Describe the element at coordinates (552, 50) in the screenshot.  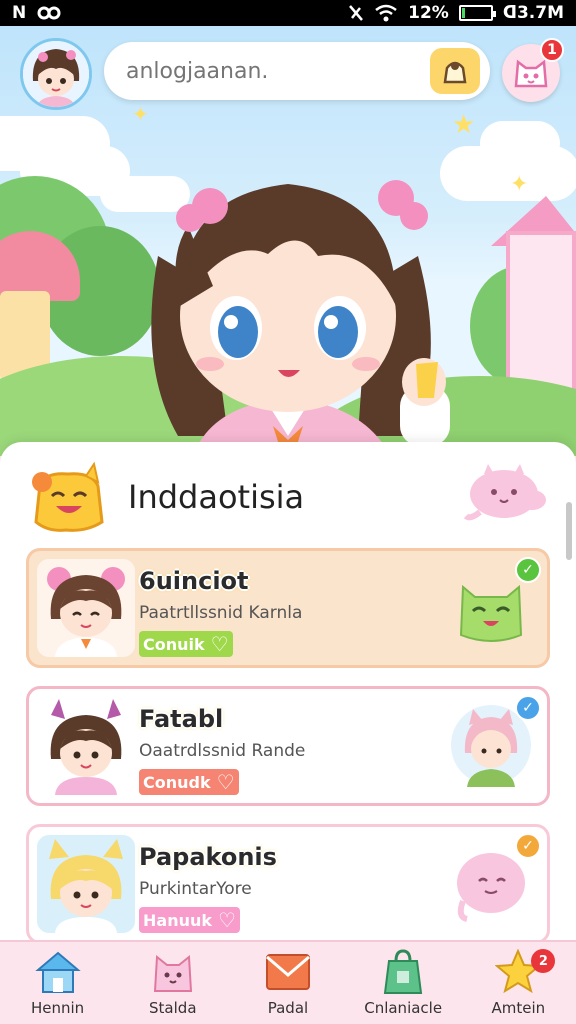
I see `notification-badge: 1` at that location.